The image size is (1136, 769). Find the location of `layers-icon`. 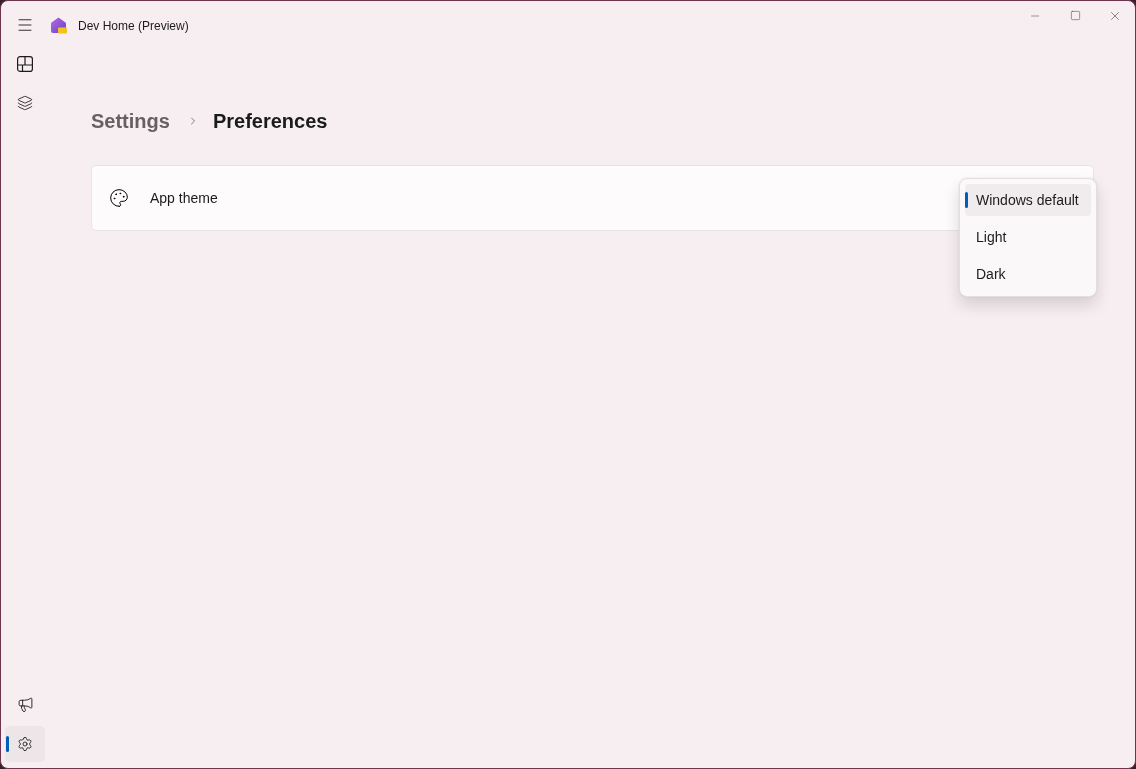

layers-icon is located at coordinates (25, 103).